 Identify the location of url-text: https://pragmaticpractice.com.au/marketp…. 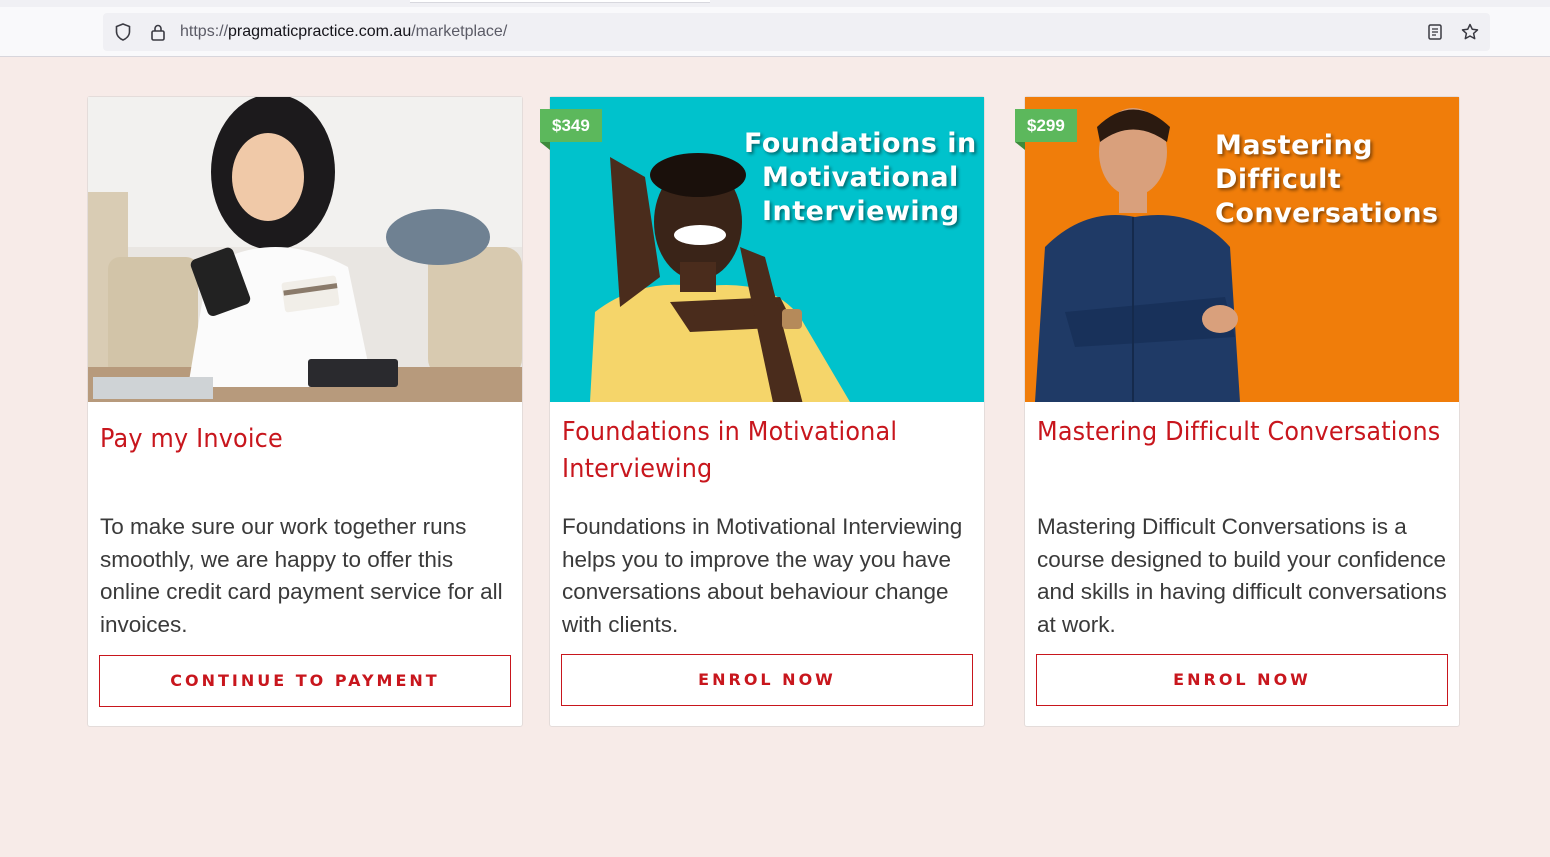
(343, 32).